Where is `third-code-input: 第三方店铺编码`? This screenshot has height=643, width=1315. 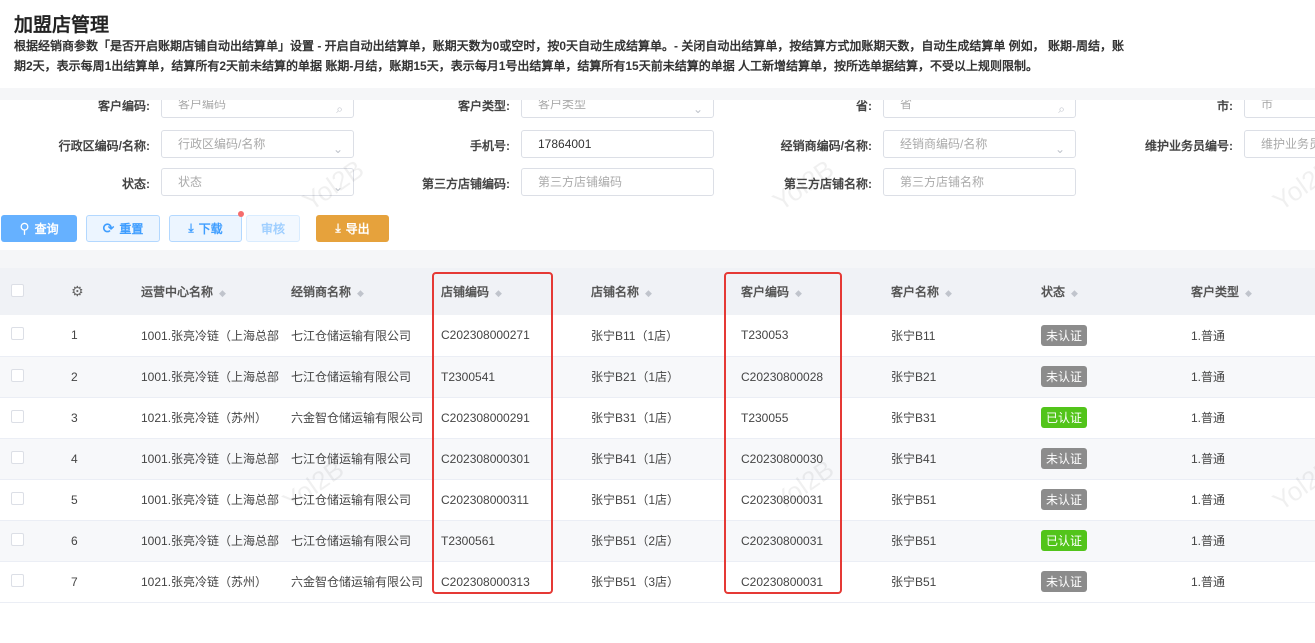 third-code-input: 第三方店铺编码 is located at coordinates (617, 182).